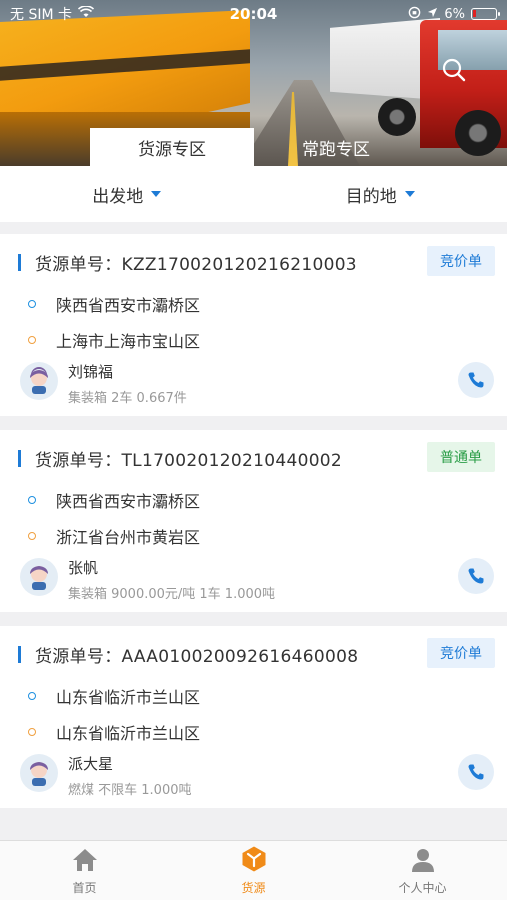  Describe the element at coordinates (130, 790) in the screenshot. I see `cargo-meta: 燃煤 不限车 1.000吨` at that location.